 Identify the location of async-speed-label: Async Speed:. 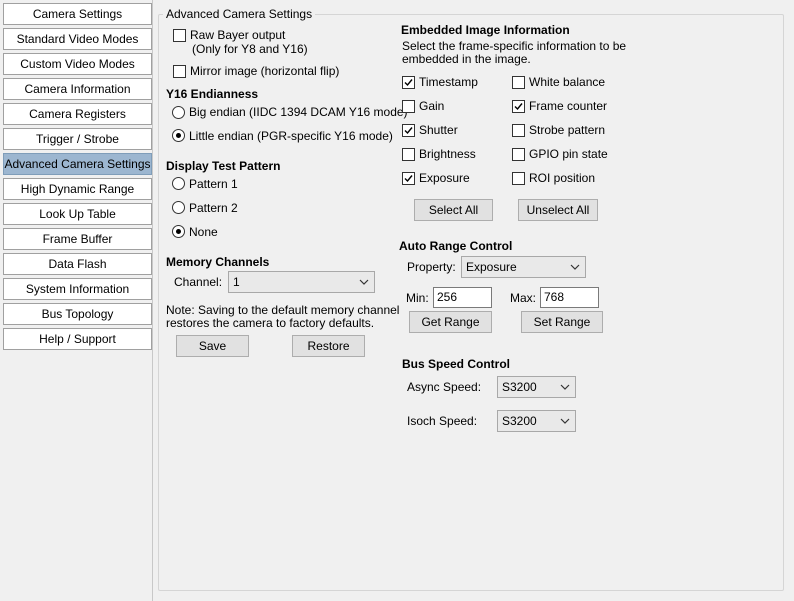
(444, 387).